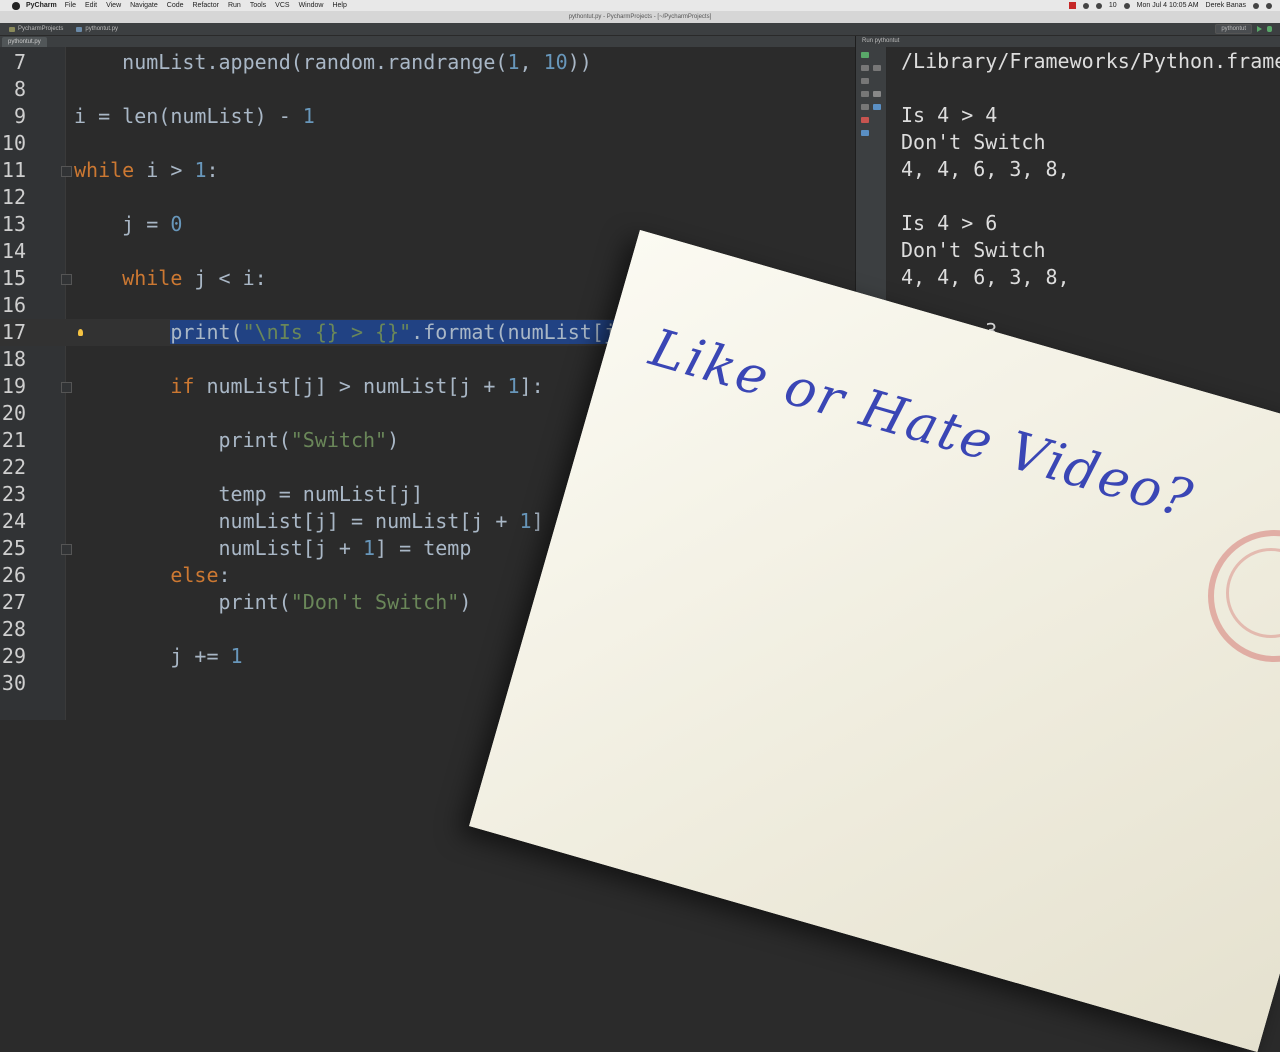  Describe the element at coordinates (248, 494) in the screenshot. I see `code-text: temp = numList[j]` at that location.